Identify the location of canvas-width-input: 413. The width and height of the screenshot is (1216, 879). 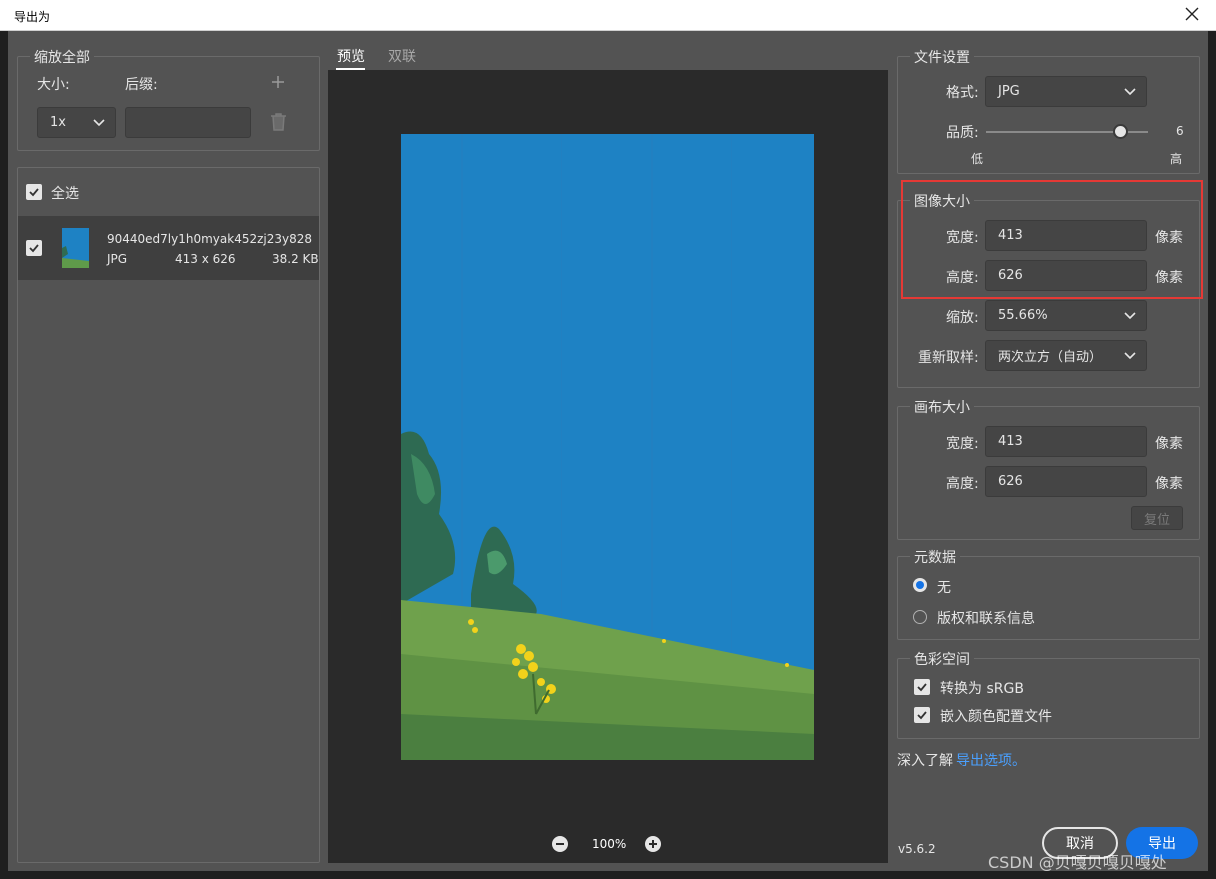
(1066, 441).